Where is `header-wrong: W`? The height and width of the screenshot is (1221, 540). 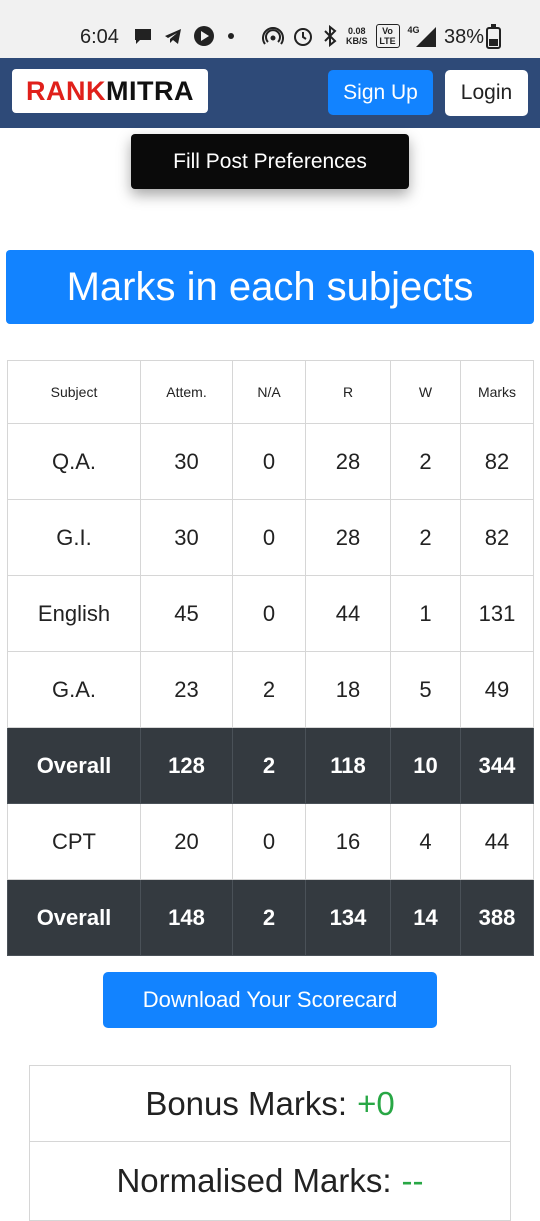 header-wrong: W is located at coordinates (425, 392).